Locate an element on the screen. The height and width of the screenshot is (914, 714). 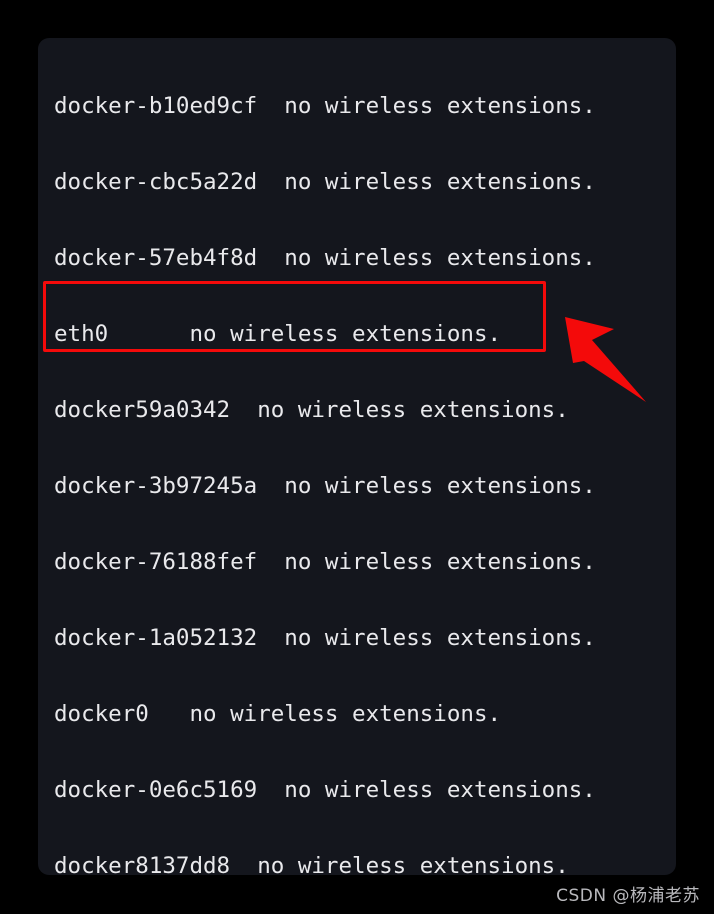
terminal-line: docker59a0342 no wireless extensions. is located at coordinates (365, 410).